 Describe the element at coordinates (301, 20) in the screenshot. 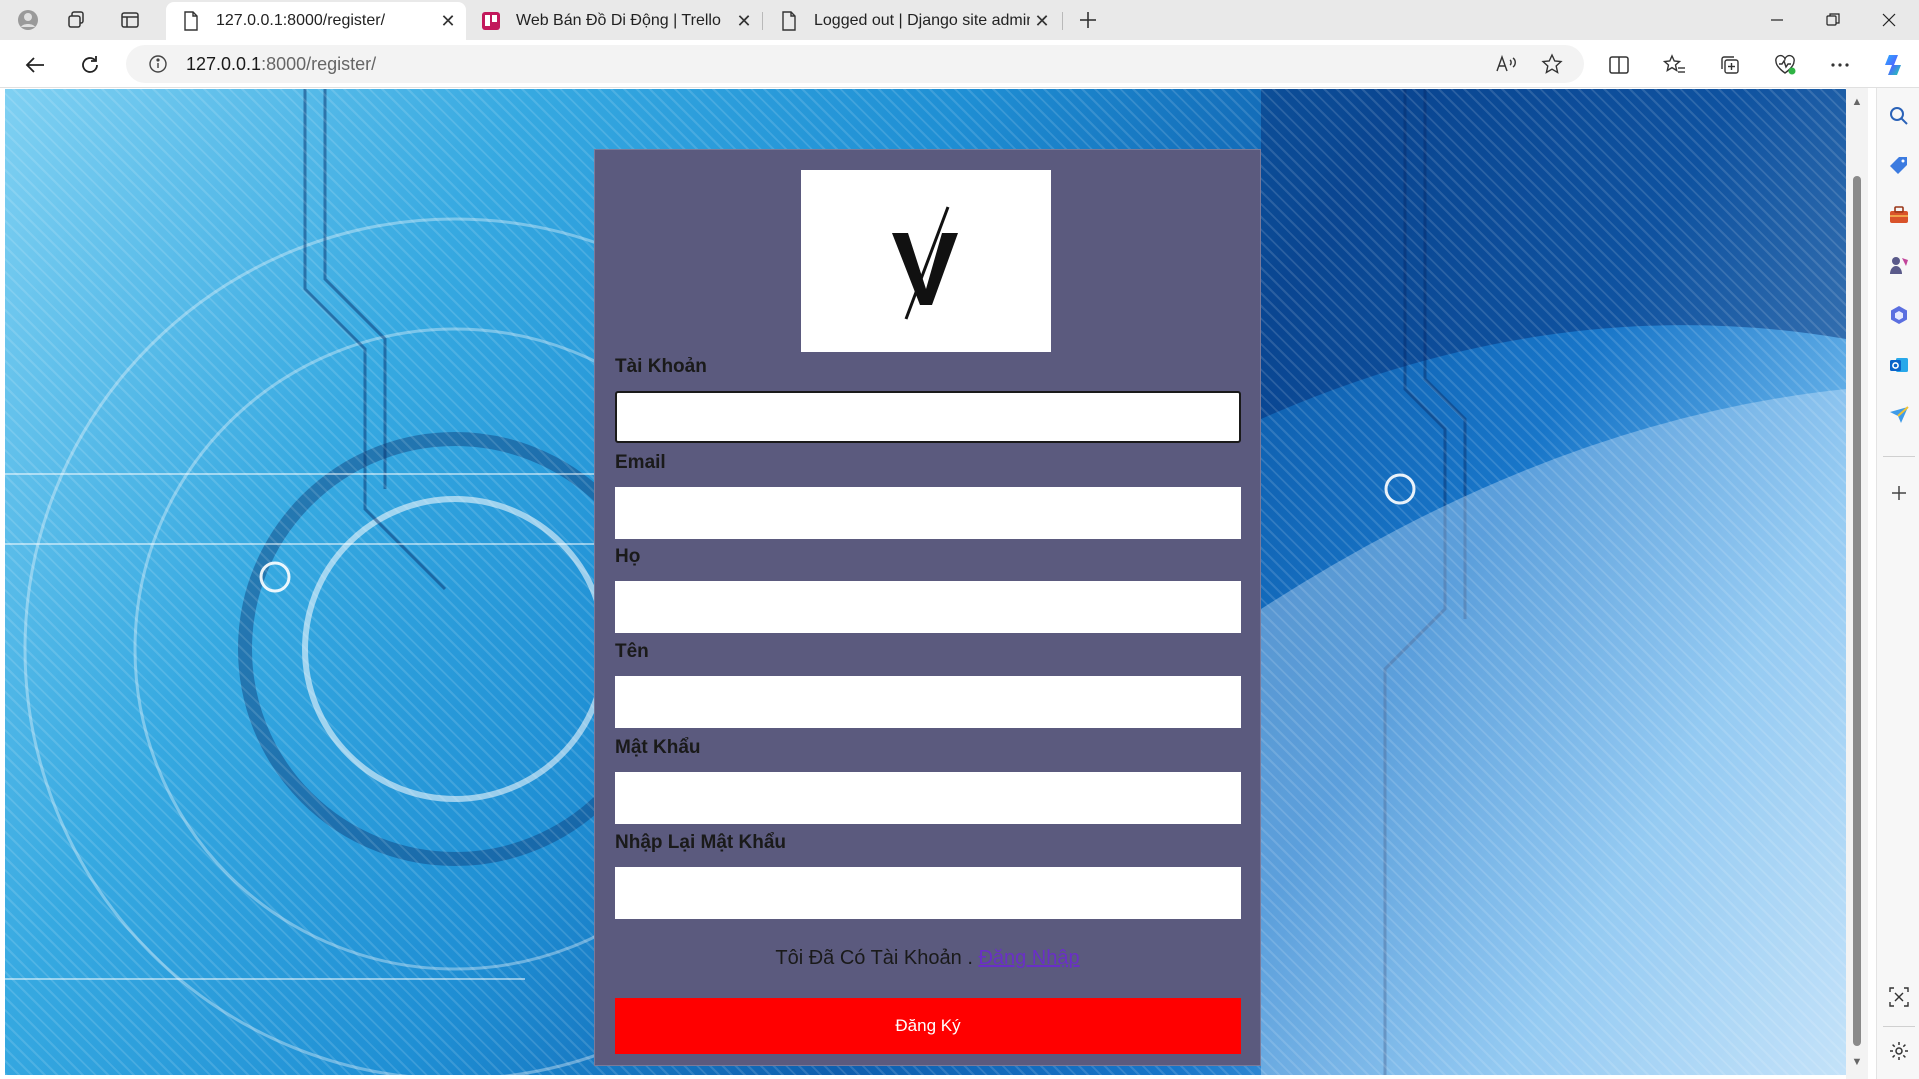

I see `tab-title: 127.0.0.1:8000/register/` at that location.